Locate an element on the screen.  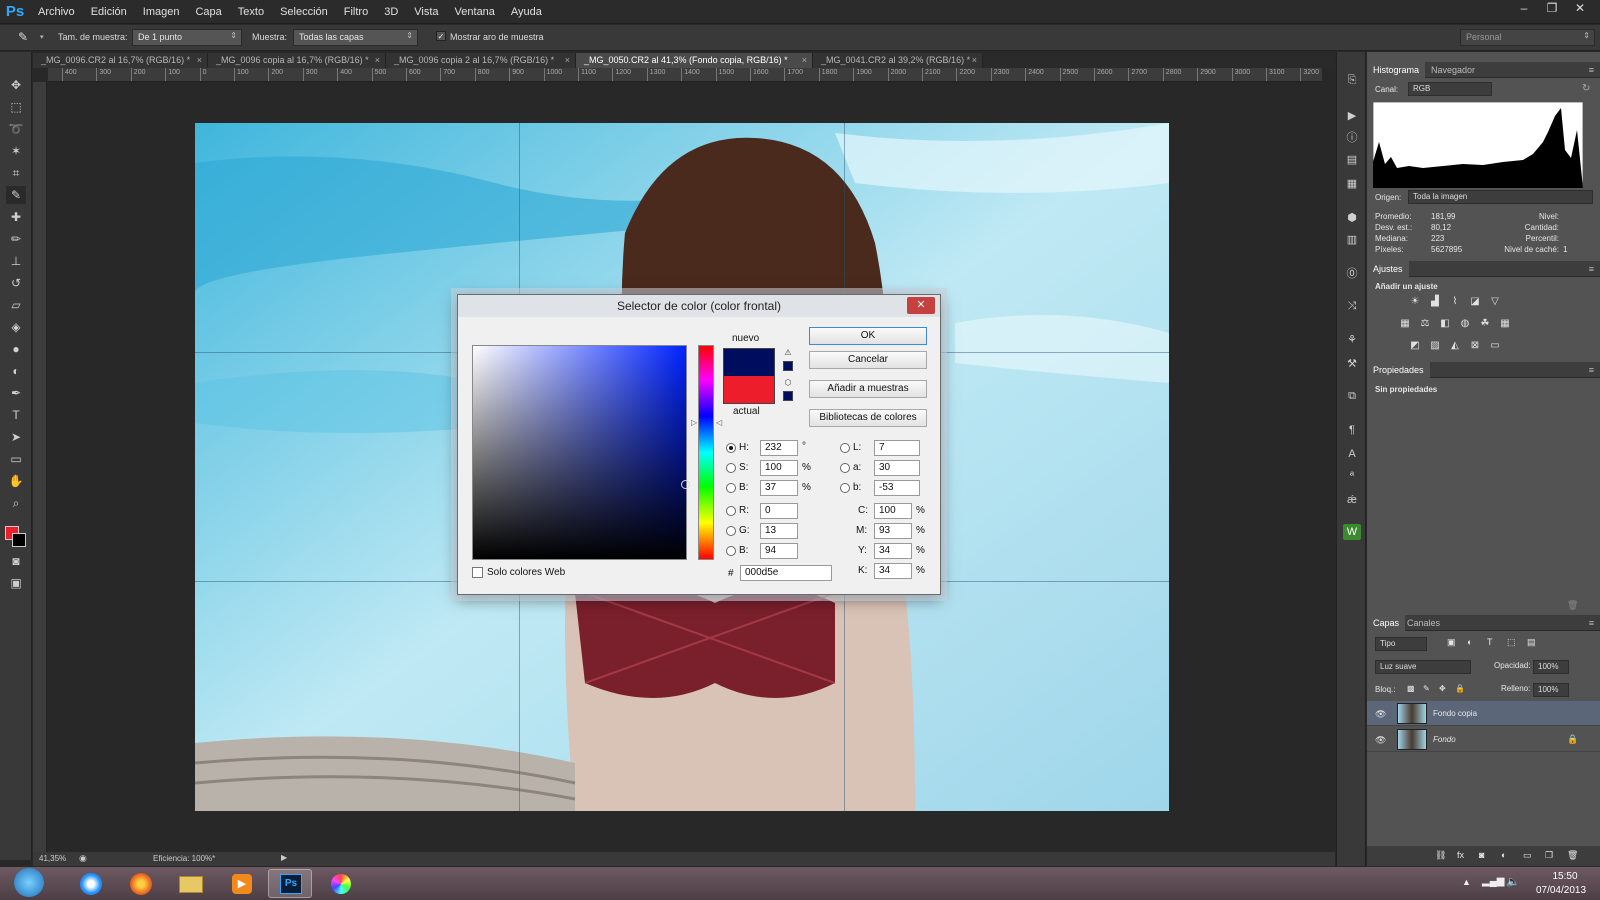
menu-imagen: Imagen is located at coordinates (161, 12).